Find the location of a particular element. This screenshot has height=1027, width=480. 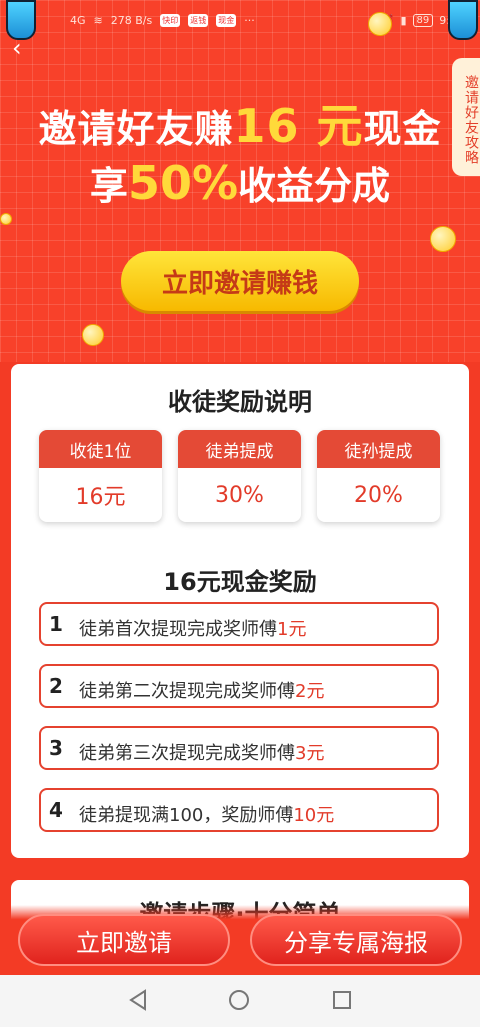

reward-step: 3 徒弟第三次提现完成奖师傅3元 is located at coordinates (239, 748).